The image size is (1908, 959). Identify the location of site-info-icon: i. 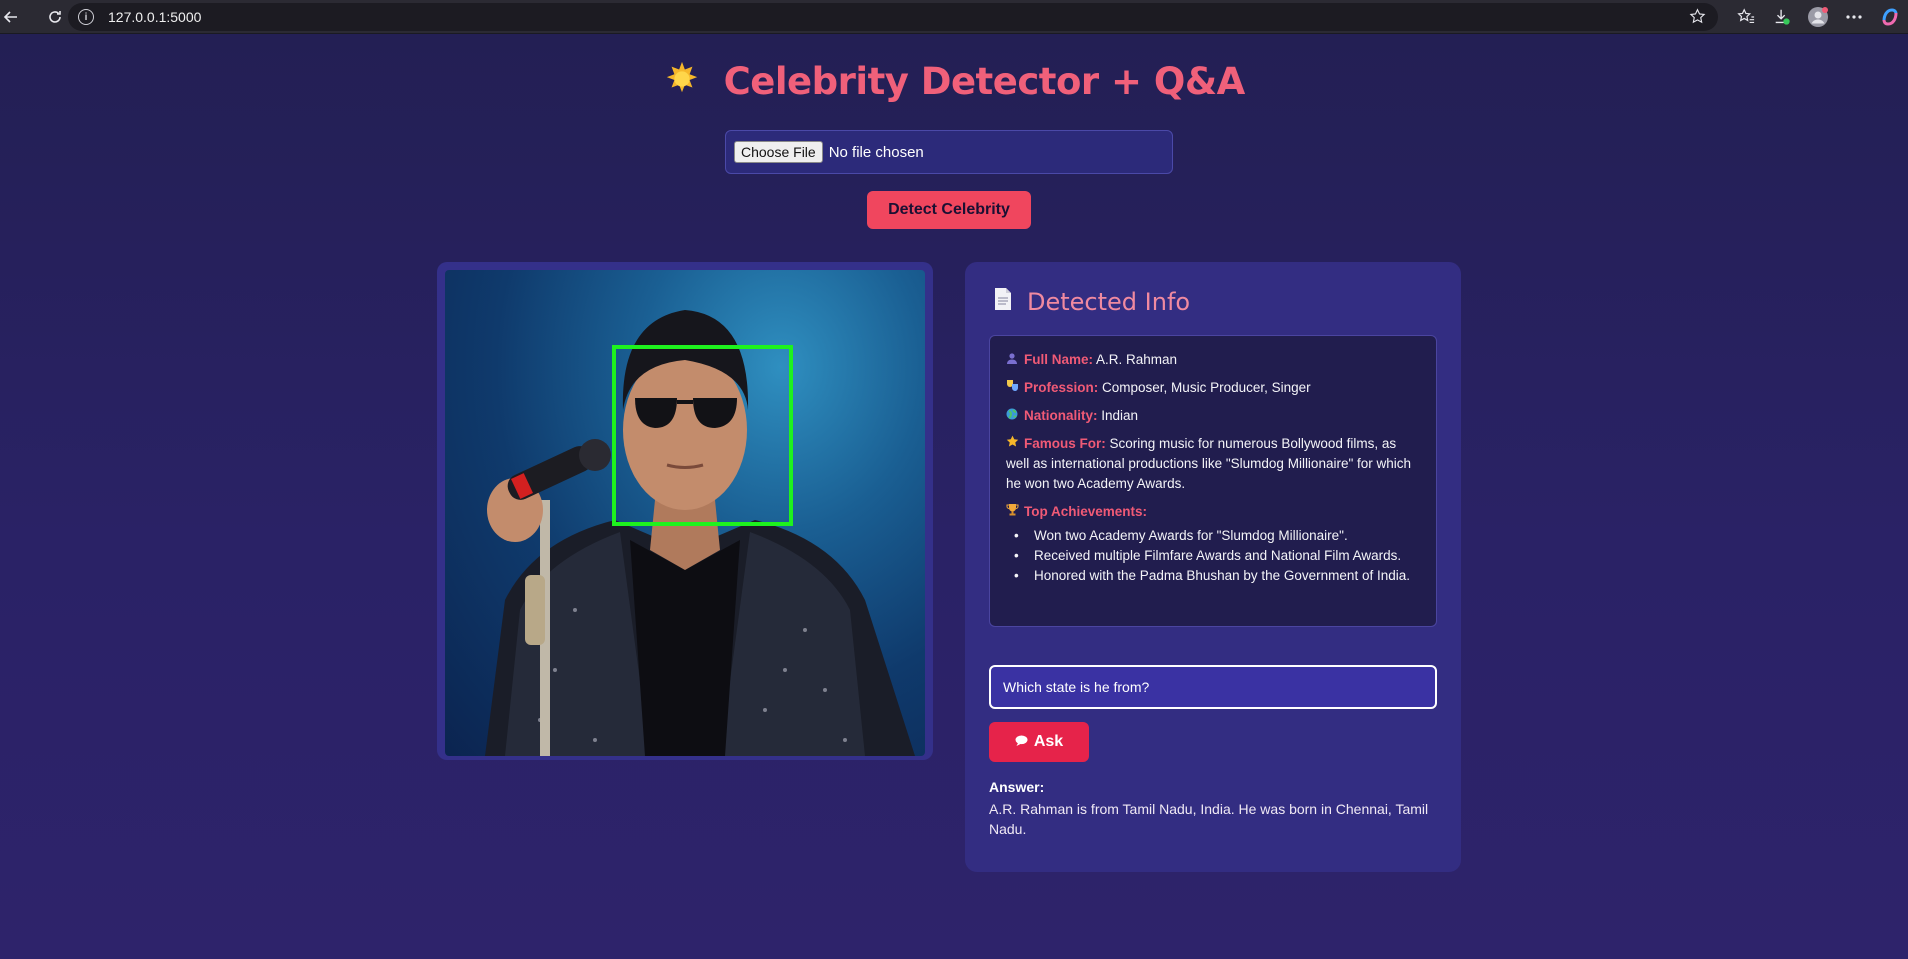
(86, 17).